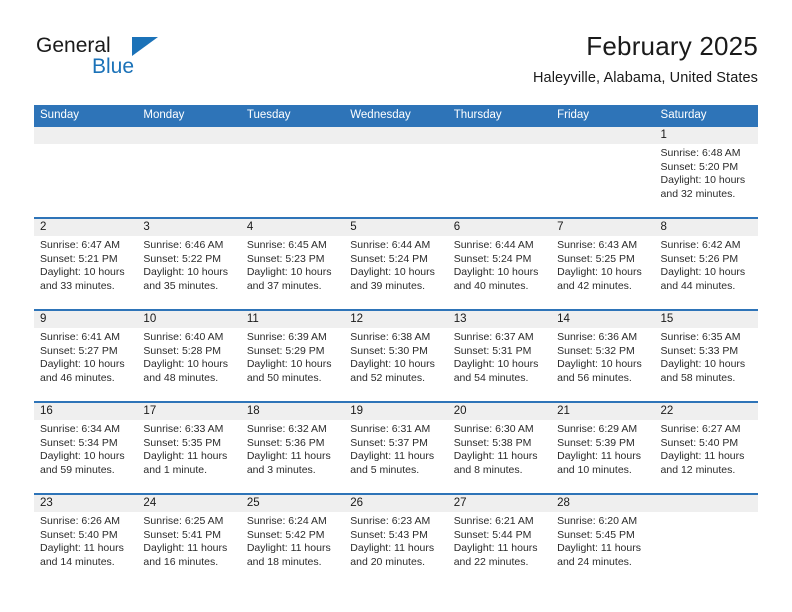  What do you see at coordinates (268, 115) in the screenshot?
I see `weekday-header-tuesday: Tuesday` at bounding box center [268, 115].